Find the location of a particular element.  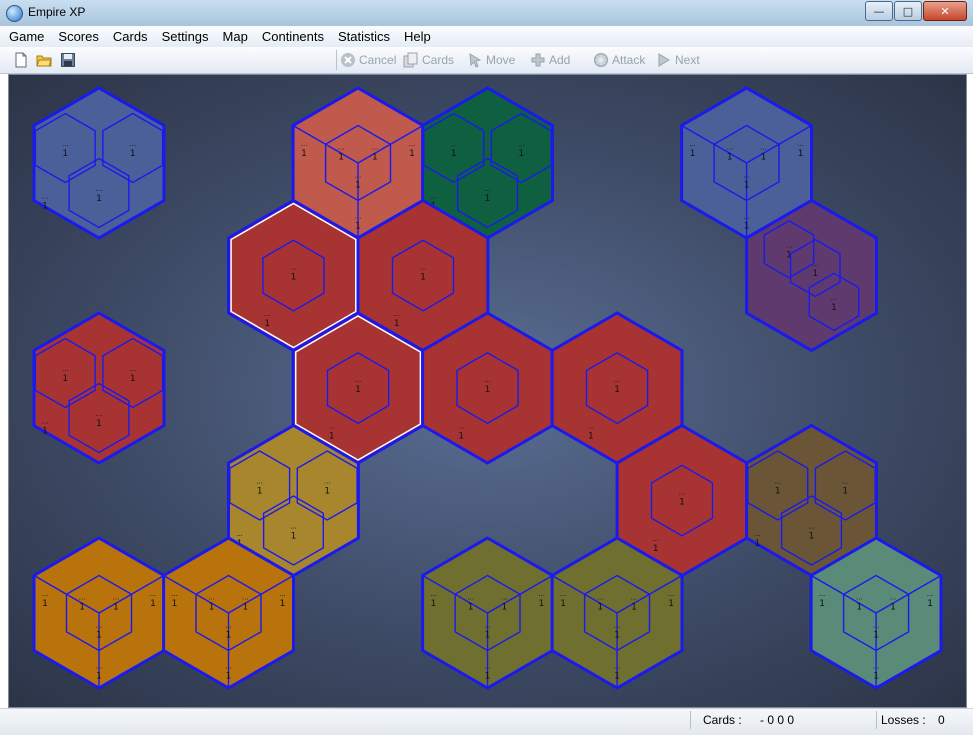

next-button: Next is located at coordinates (678, 60).